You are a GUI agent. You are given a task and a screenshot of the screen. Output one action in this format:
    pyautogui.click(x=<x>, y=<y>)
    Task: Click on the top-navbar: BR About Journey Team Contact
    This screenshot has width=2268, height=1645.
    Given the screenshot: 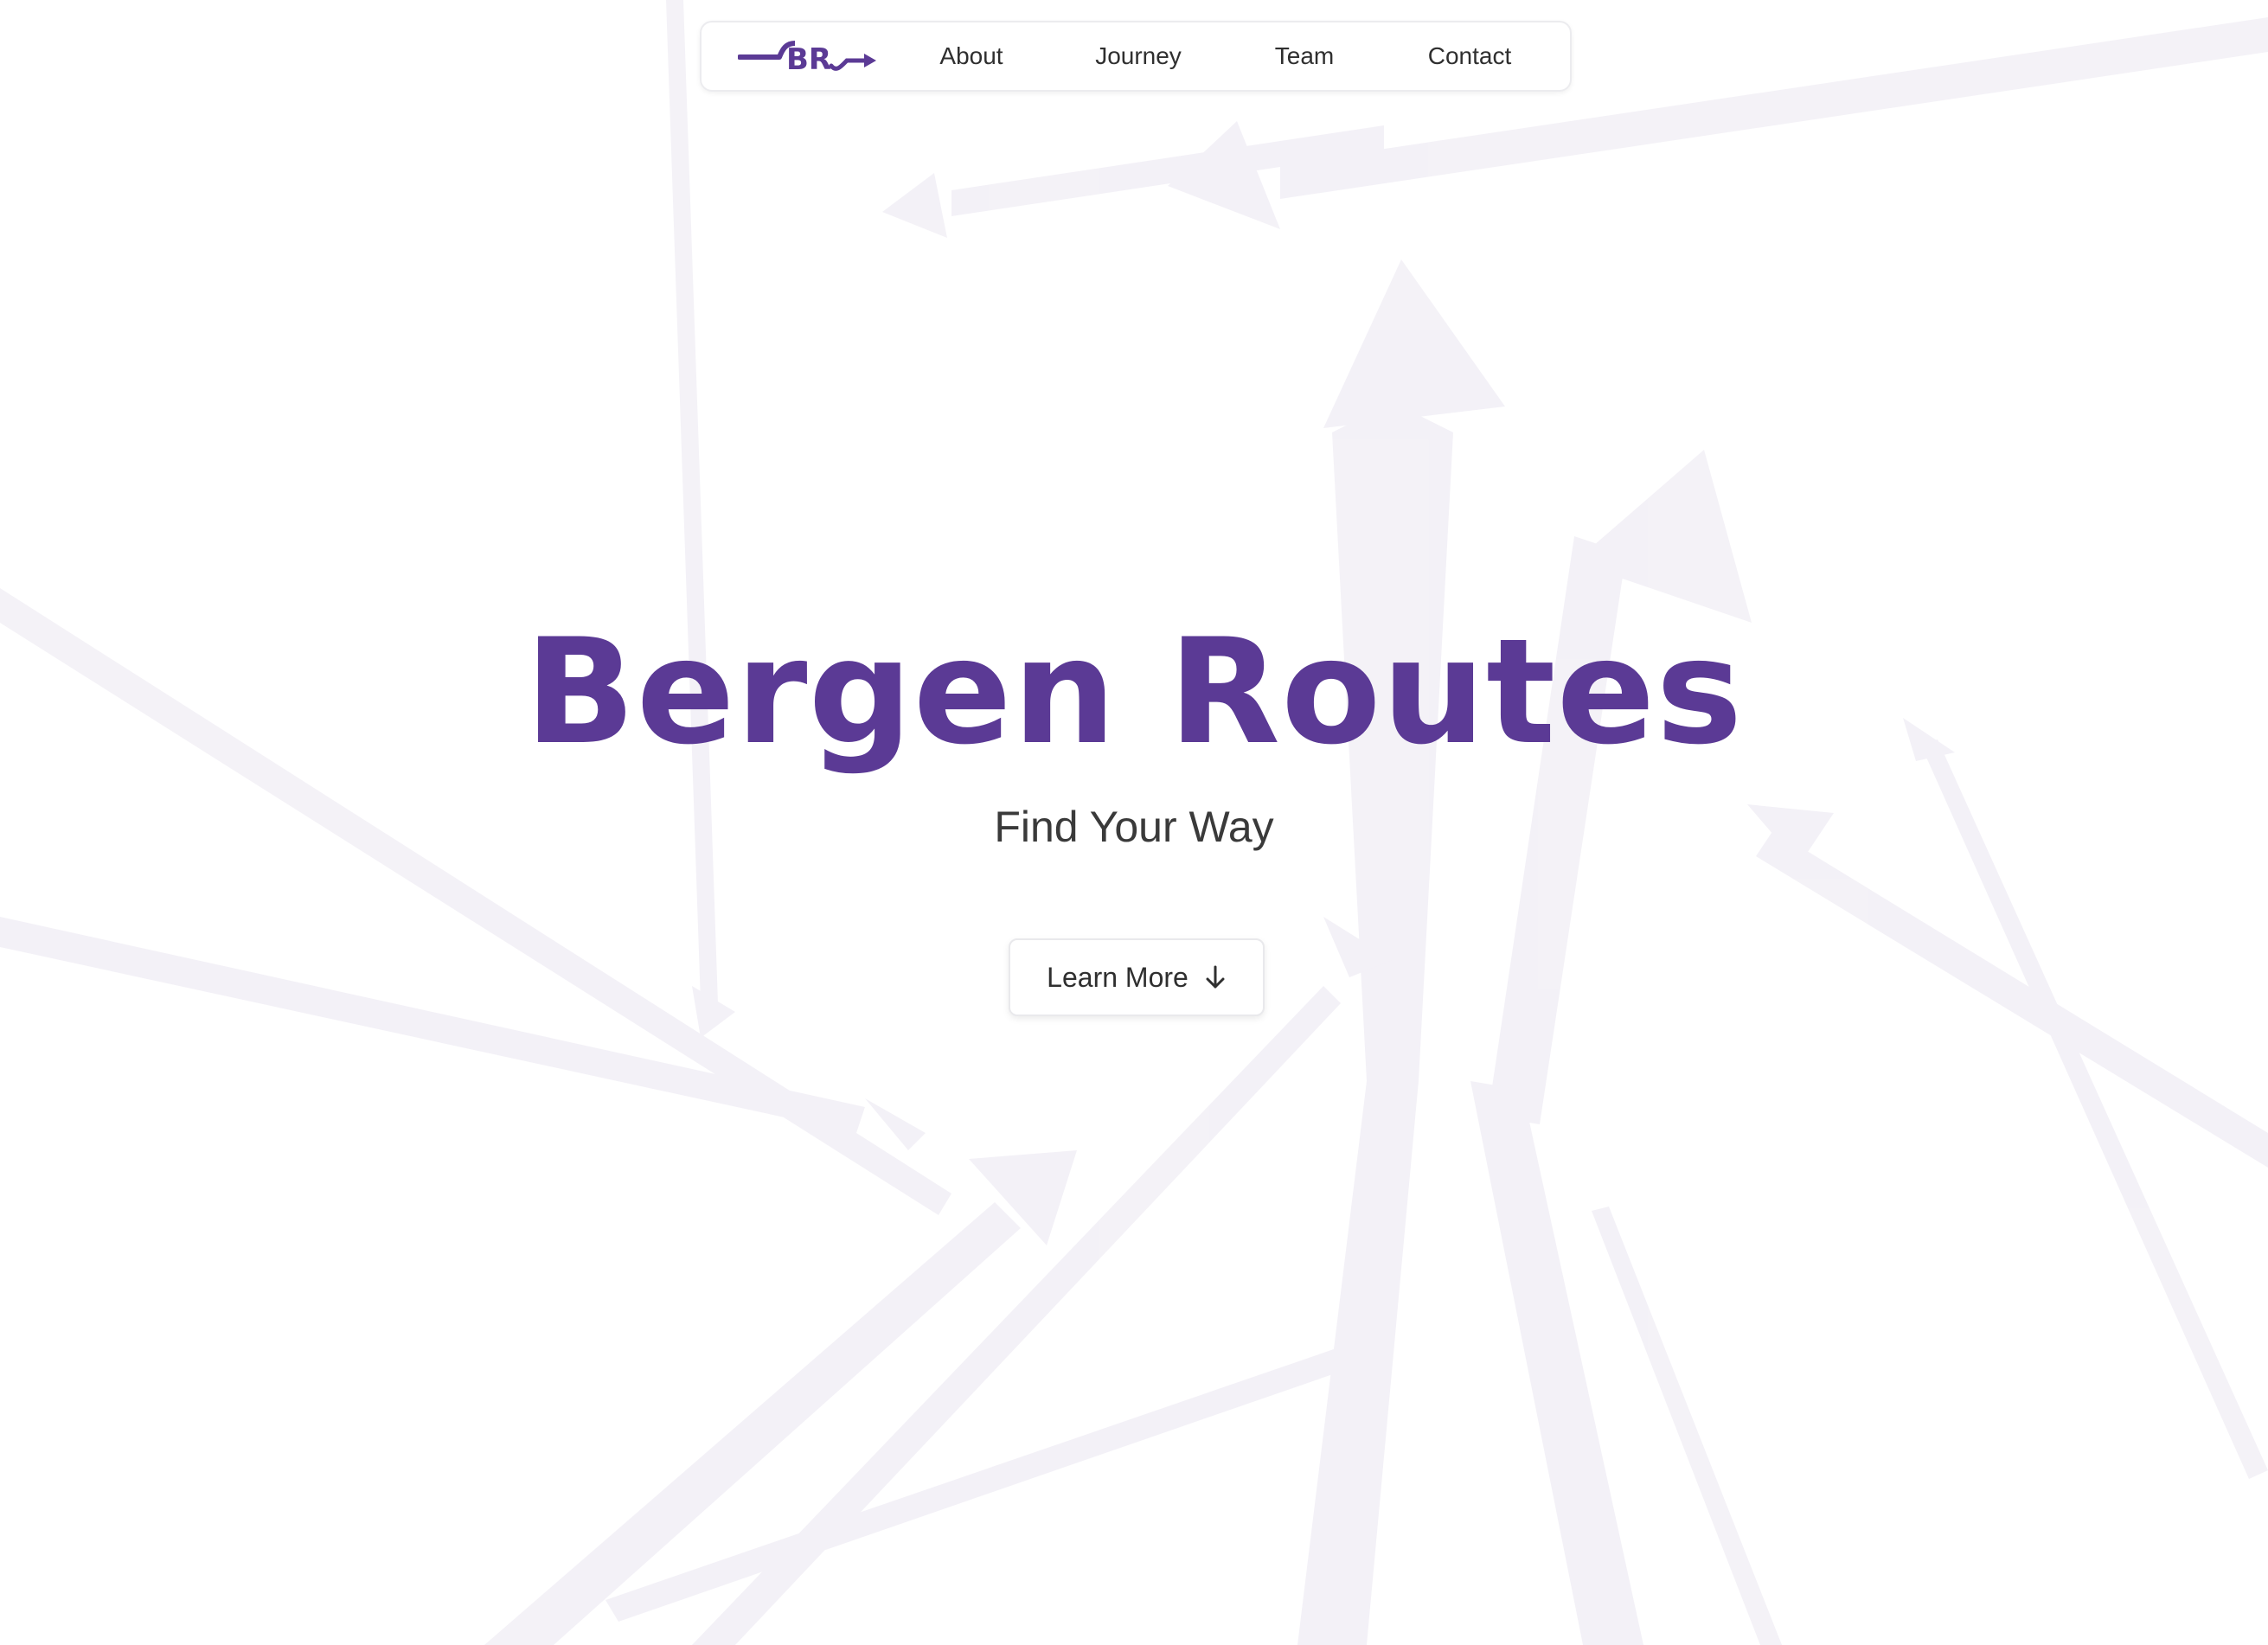 What is the action you would take?
    pyautogui.click(x=1136, y=57)
    